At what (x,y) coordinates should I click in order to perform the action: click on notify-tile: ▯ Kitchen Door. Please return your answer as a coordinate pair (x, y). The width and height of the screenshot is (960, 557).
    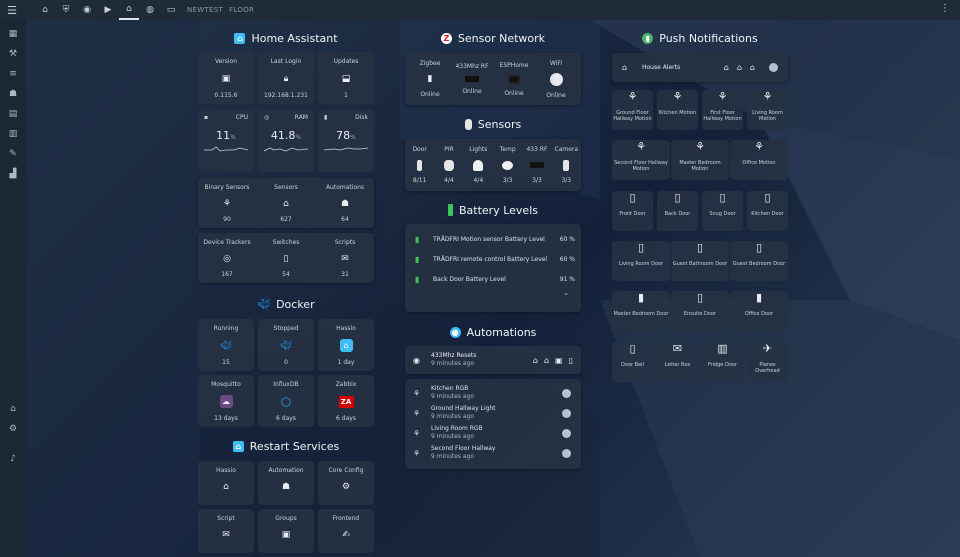
    Looking at the image, I should click on (767, 211).